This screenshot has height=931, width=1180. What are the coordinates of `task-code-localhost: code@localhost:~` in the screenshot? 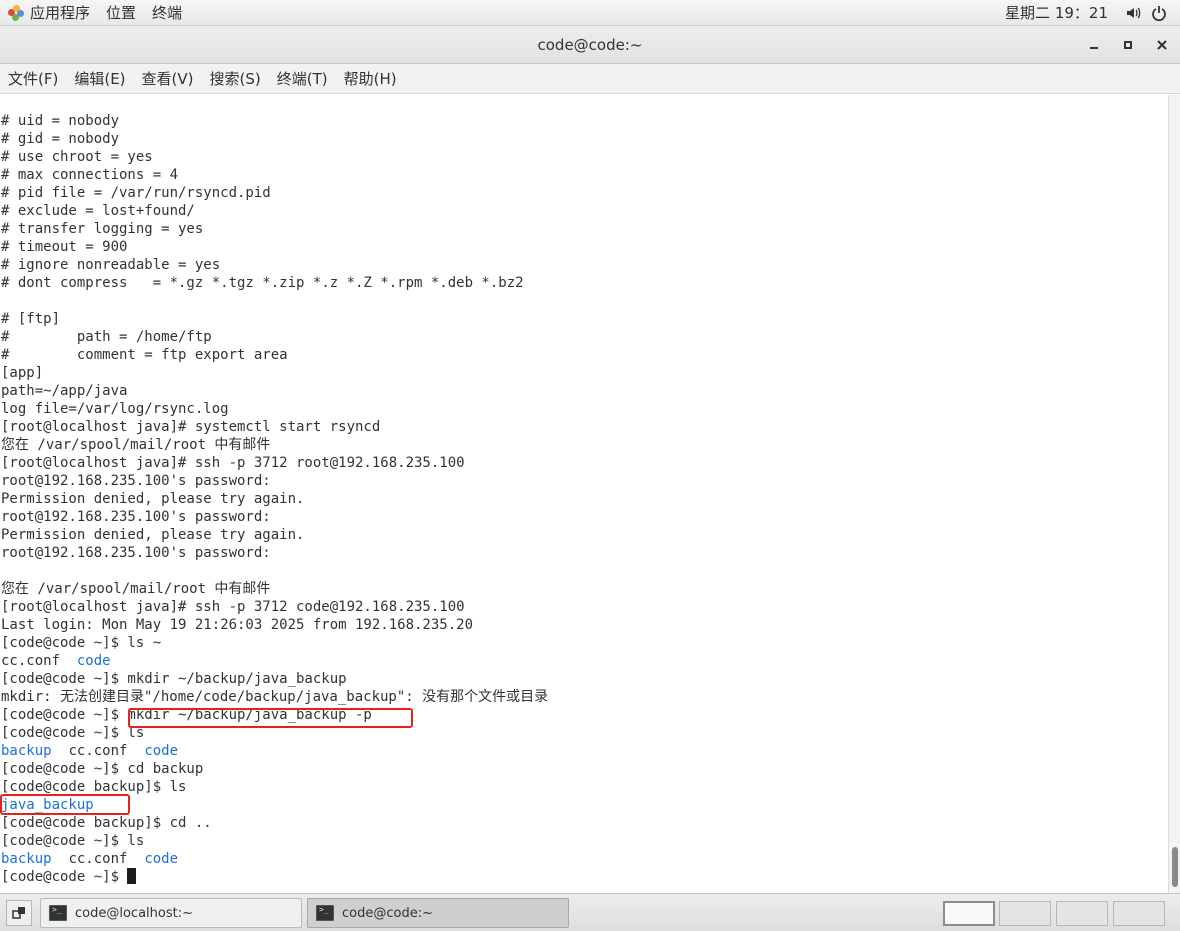 It's located at (171, 913).